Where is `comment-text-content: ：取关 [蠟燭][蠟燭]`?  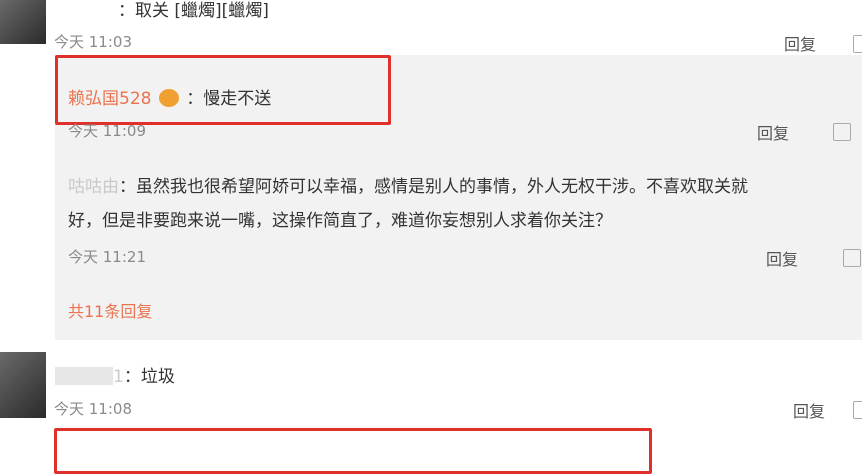 comment-text-content: ：取关 [蠟燭][蠟燭] is located at coordinates (193, 11).